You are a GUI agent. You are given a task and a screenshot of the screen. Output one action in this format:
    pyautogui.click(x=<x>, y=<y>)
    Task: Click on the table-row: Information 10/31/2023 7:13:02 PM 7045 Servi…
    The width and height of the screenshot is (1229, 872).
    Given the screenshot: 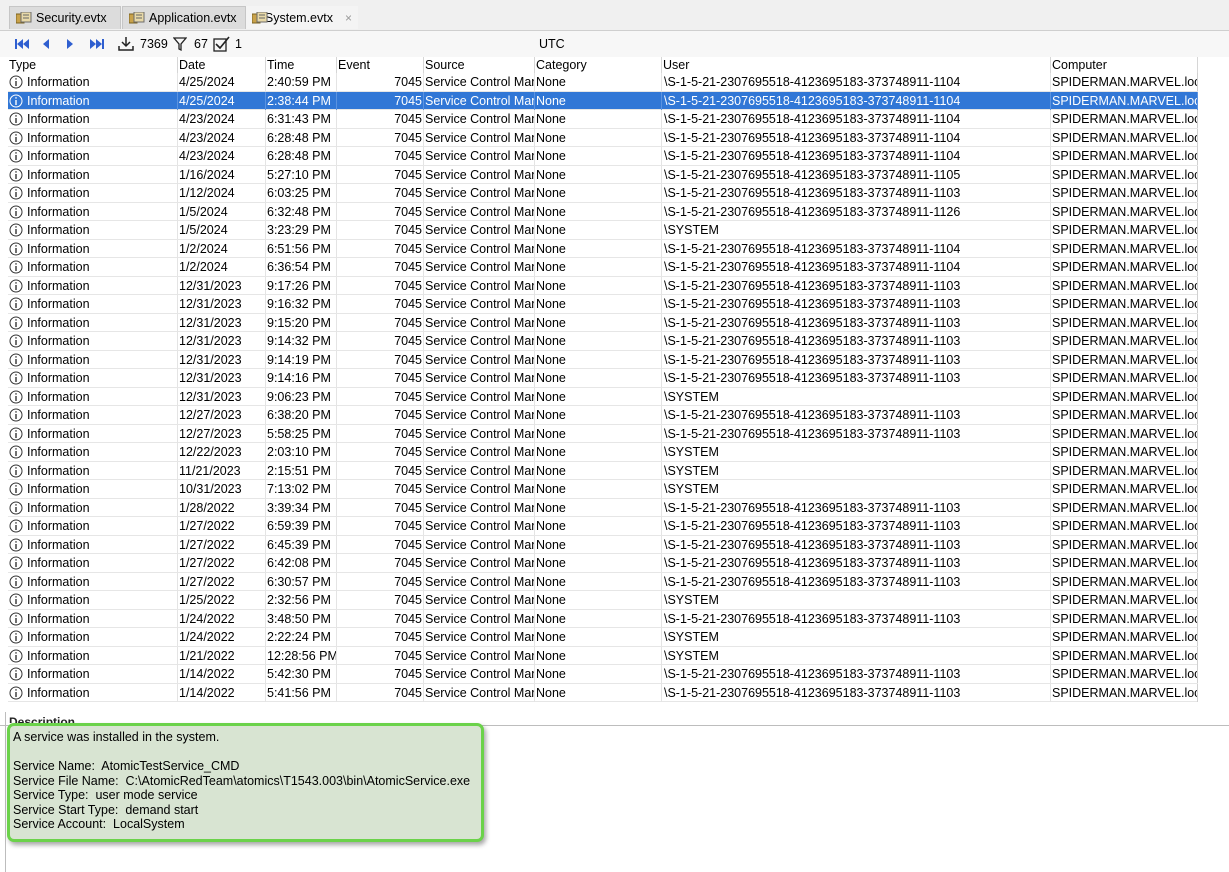 What is the action you would take?
    pyautogui.click(x=603, y=489)
    